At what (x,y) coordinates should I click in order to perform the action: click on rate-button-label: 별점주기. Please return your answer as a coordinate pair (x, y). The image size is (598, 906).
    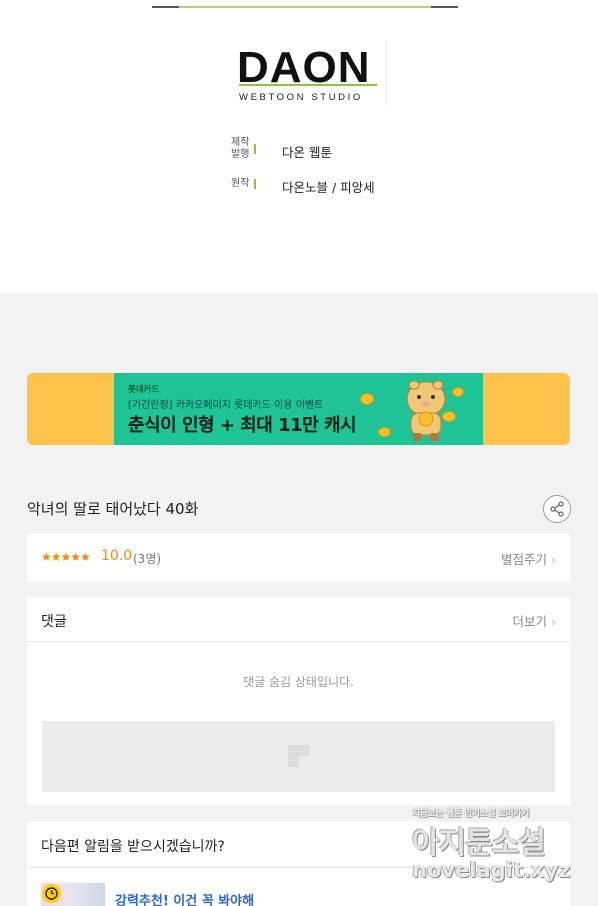
    Looking at the image, I should click on (524, 559).